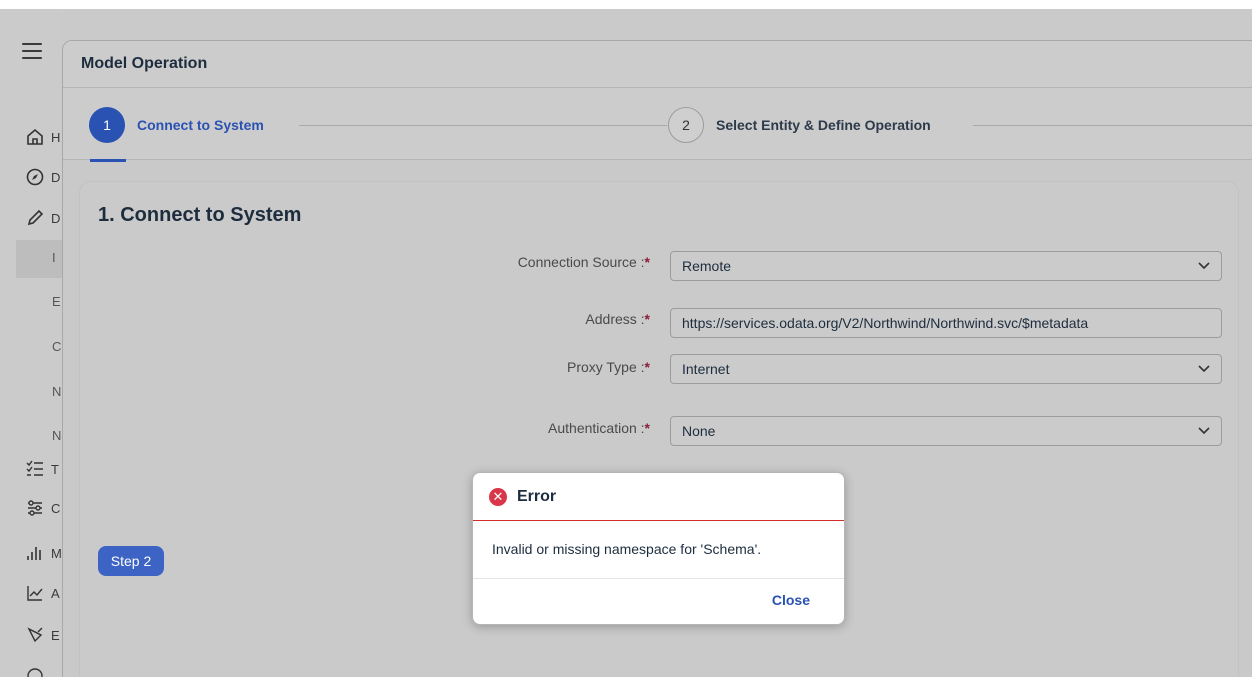 This screenshot has height=677, width=1252. Describe the element at coordinates (39, 259) in the screenshot. I see `sidebar-subitem-selected: I` at that location.